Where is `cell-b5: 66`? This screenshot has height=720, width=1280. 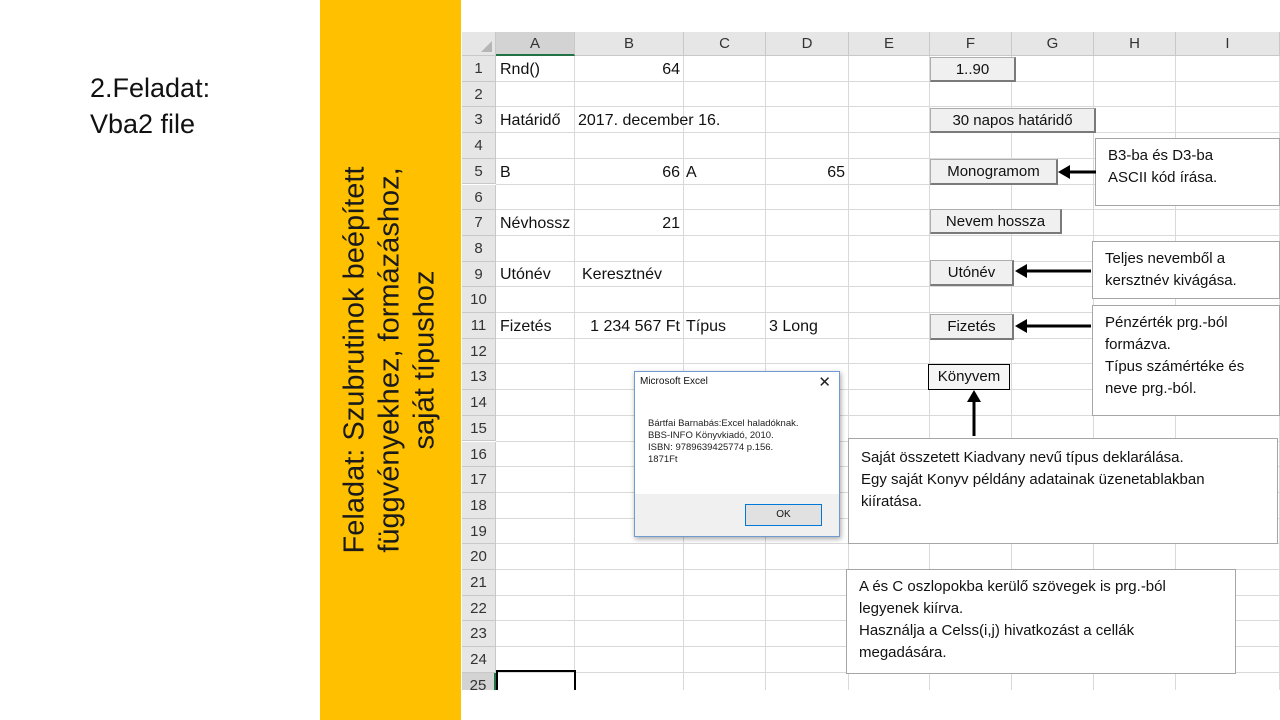
cell-b5: 66 is located at coordinates (627, 172).